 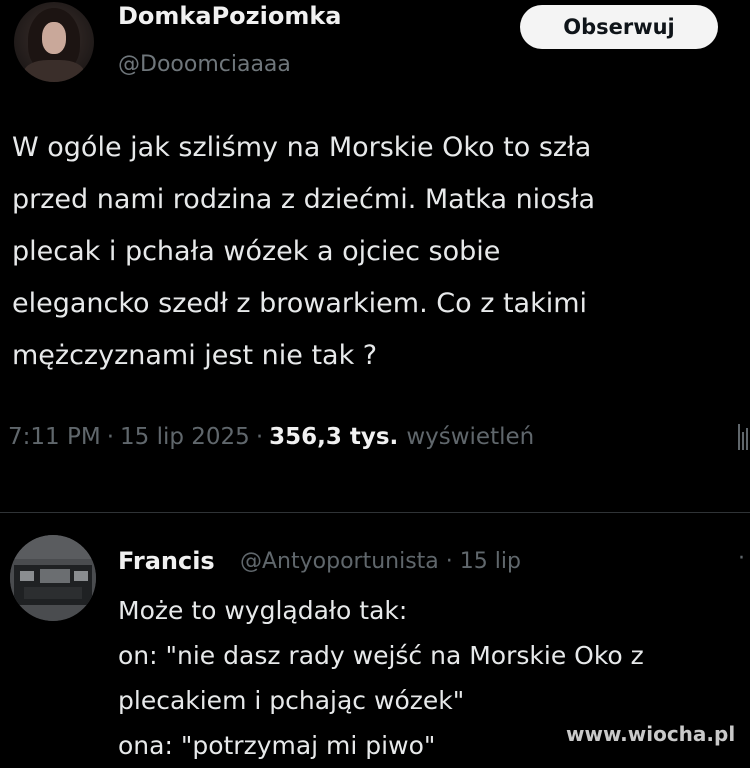 What do you see at coordinates (334, 437) in the screenshot?
I see `views-count: 356,3 tys.` at bounding box center [334, 437].